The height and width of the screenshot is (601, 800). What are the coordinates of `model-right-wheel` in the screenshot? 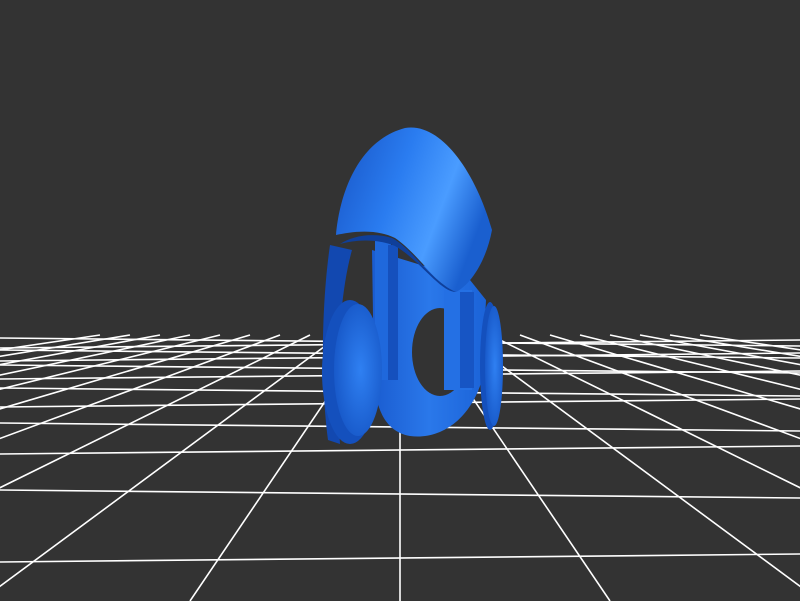 It's located at (494, 366).